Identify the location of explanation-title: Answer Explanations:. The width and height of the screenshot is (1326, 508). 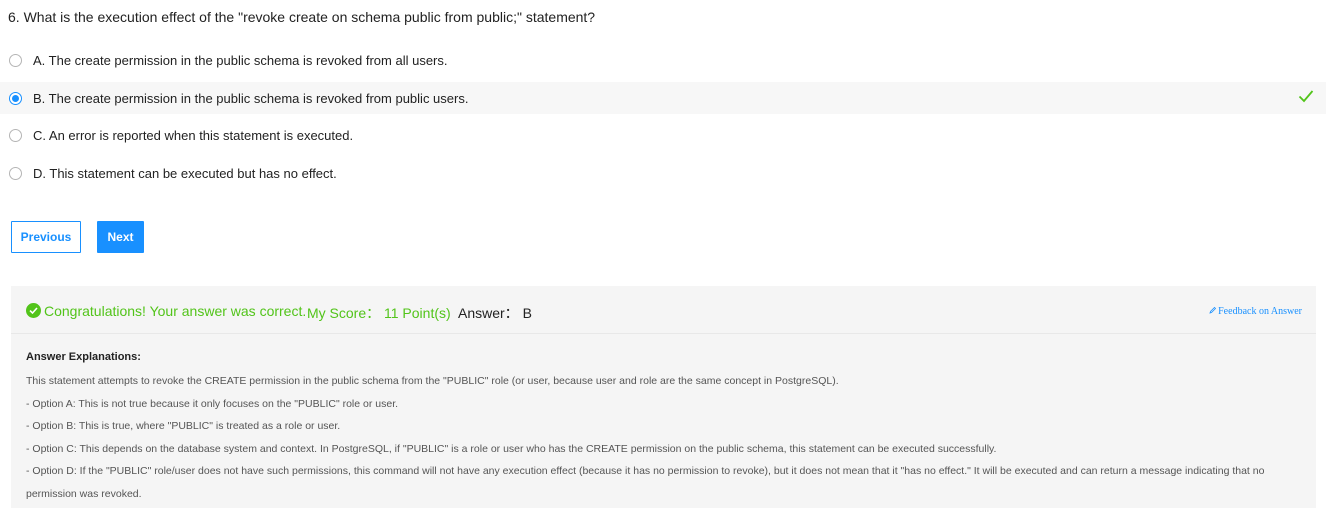
(83, 357).